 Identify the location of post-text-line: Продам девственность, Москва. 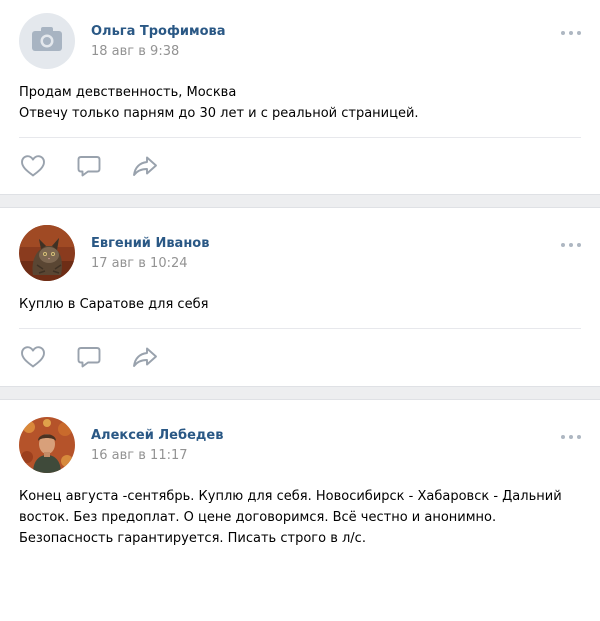
(128, 92).